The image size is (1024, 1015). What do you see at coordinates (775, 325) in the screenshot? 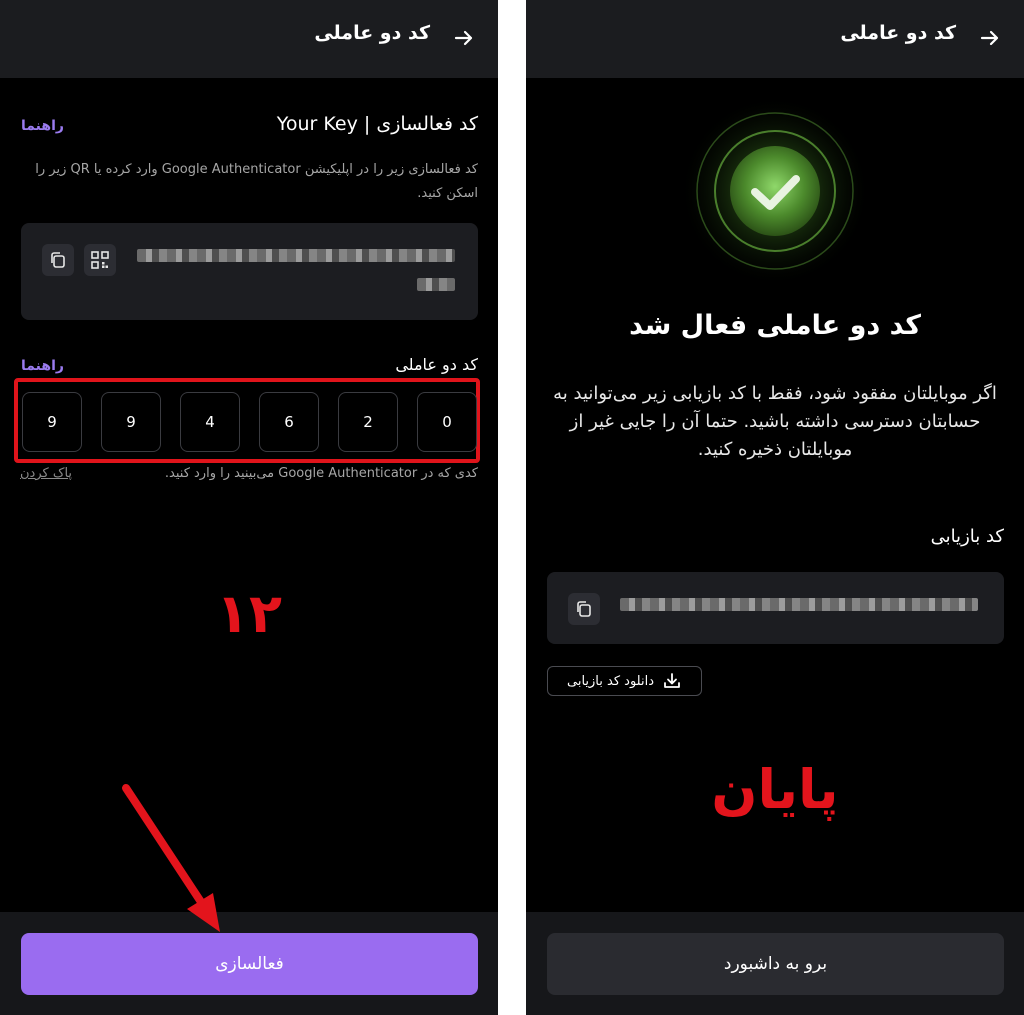
I see `success-title: کد دو عاملی فعال شد` at bounding box center [775, 325].